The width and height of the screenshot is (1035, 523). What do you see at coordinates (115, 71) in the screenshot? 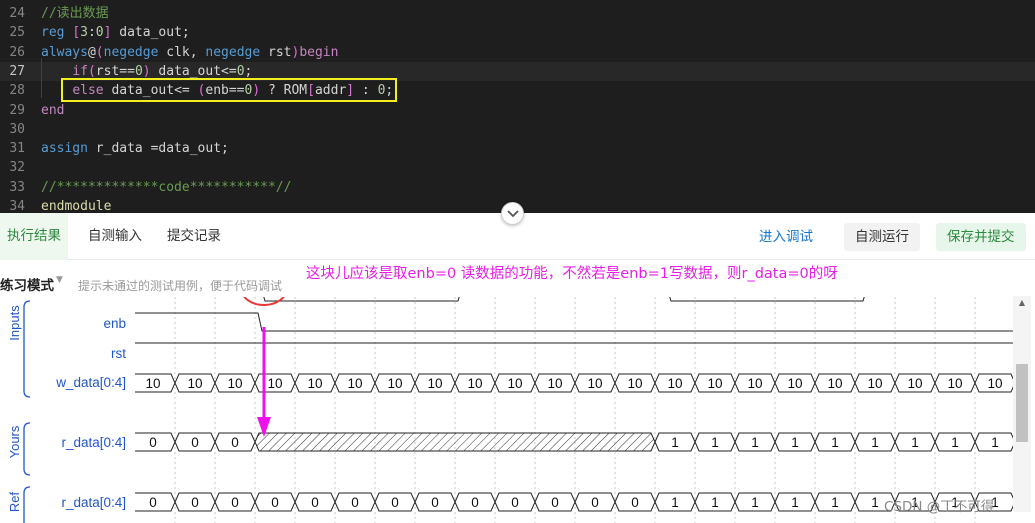
I see `code-token: rst==` at bounding box center [115, 71].